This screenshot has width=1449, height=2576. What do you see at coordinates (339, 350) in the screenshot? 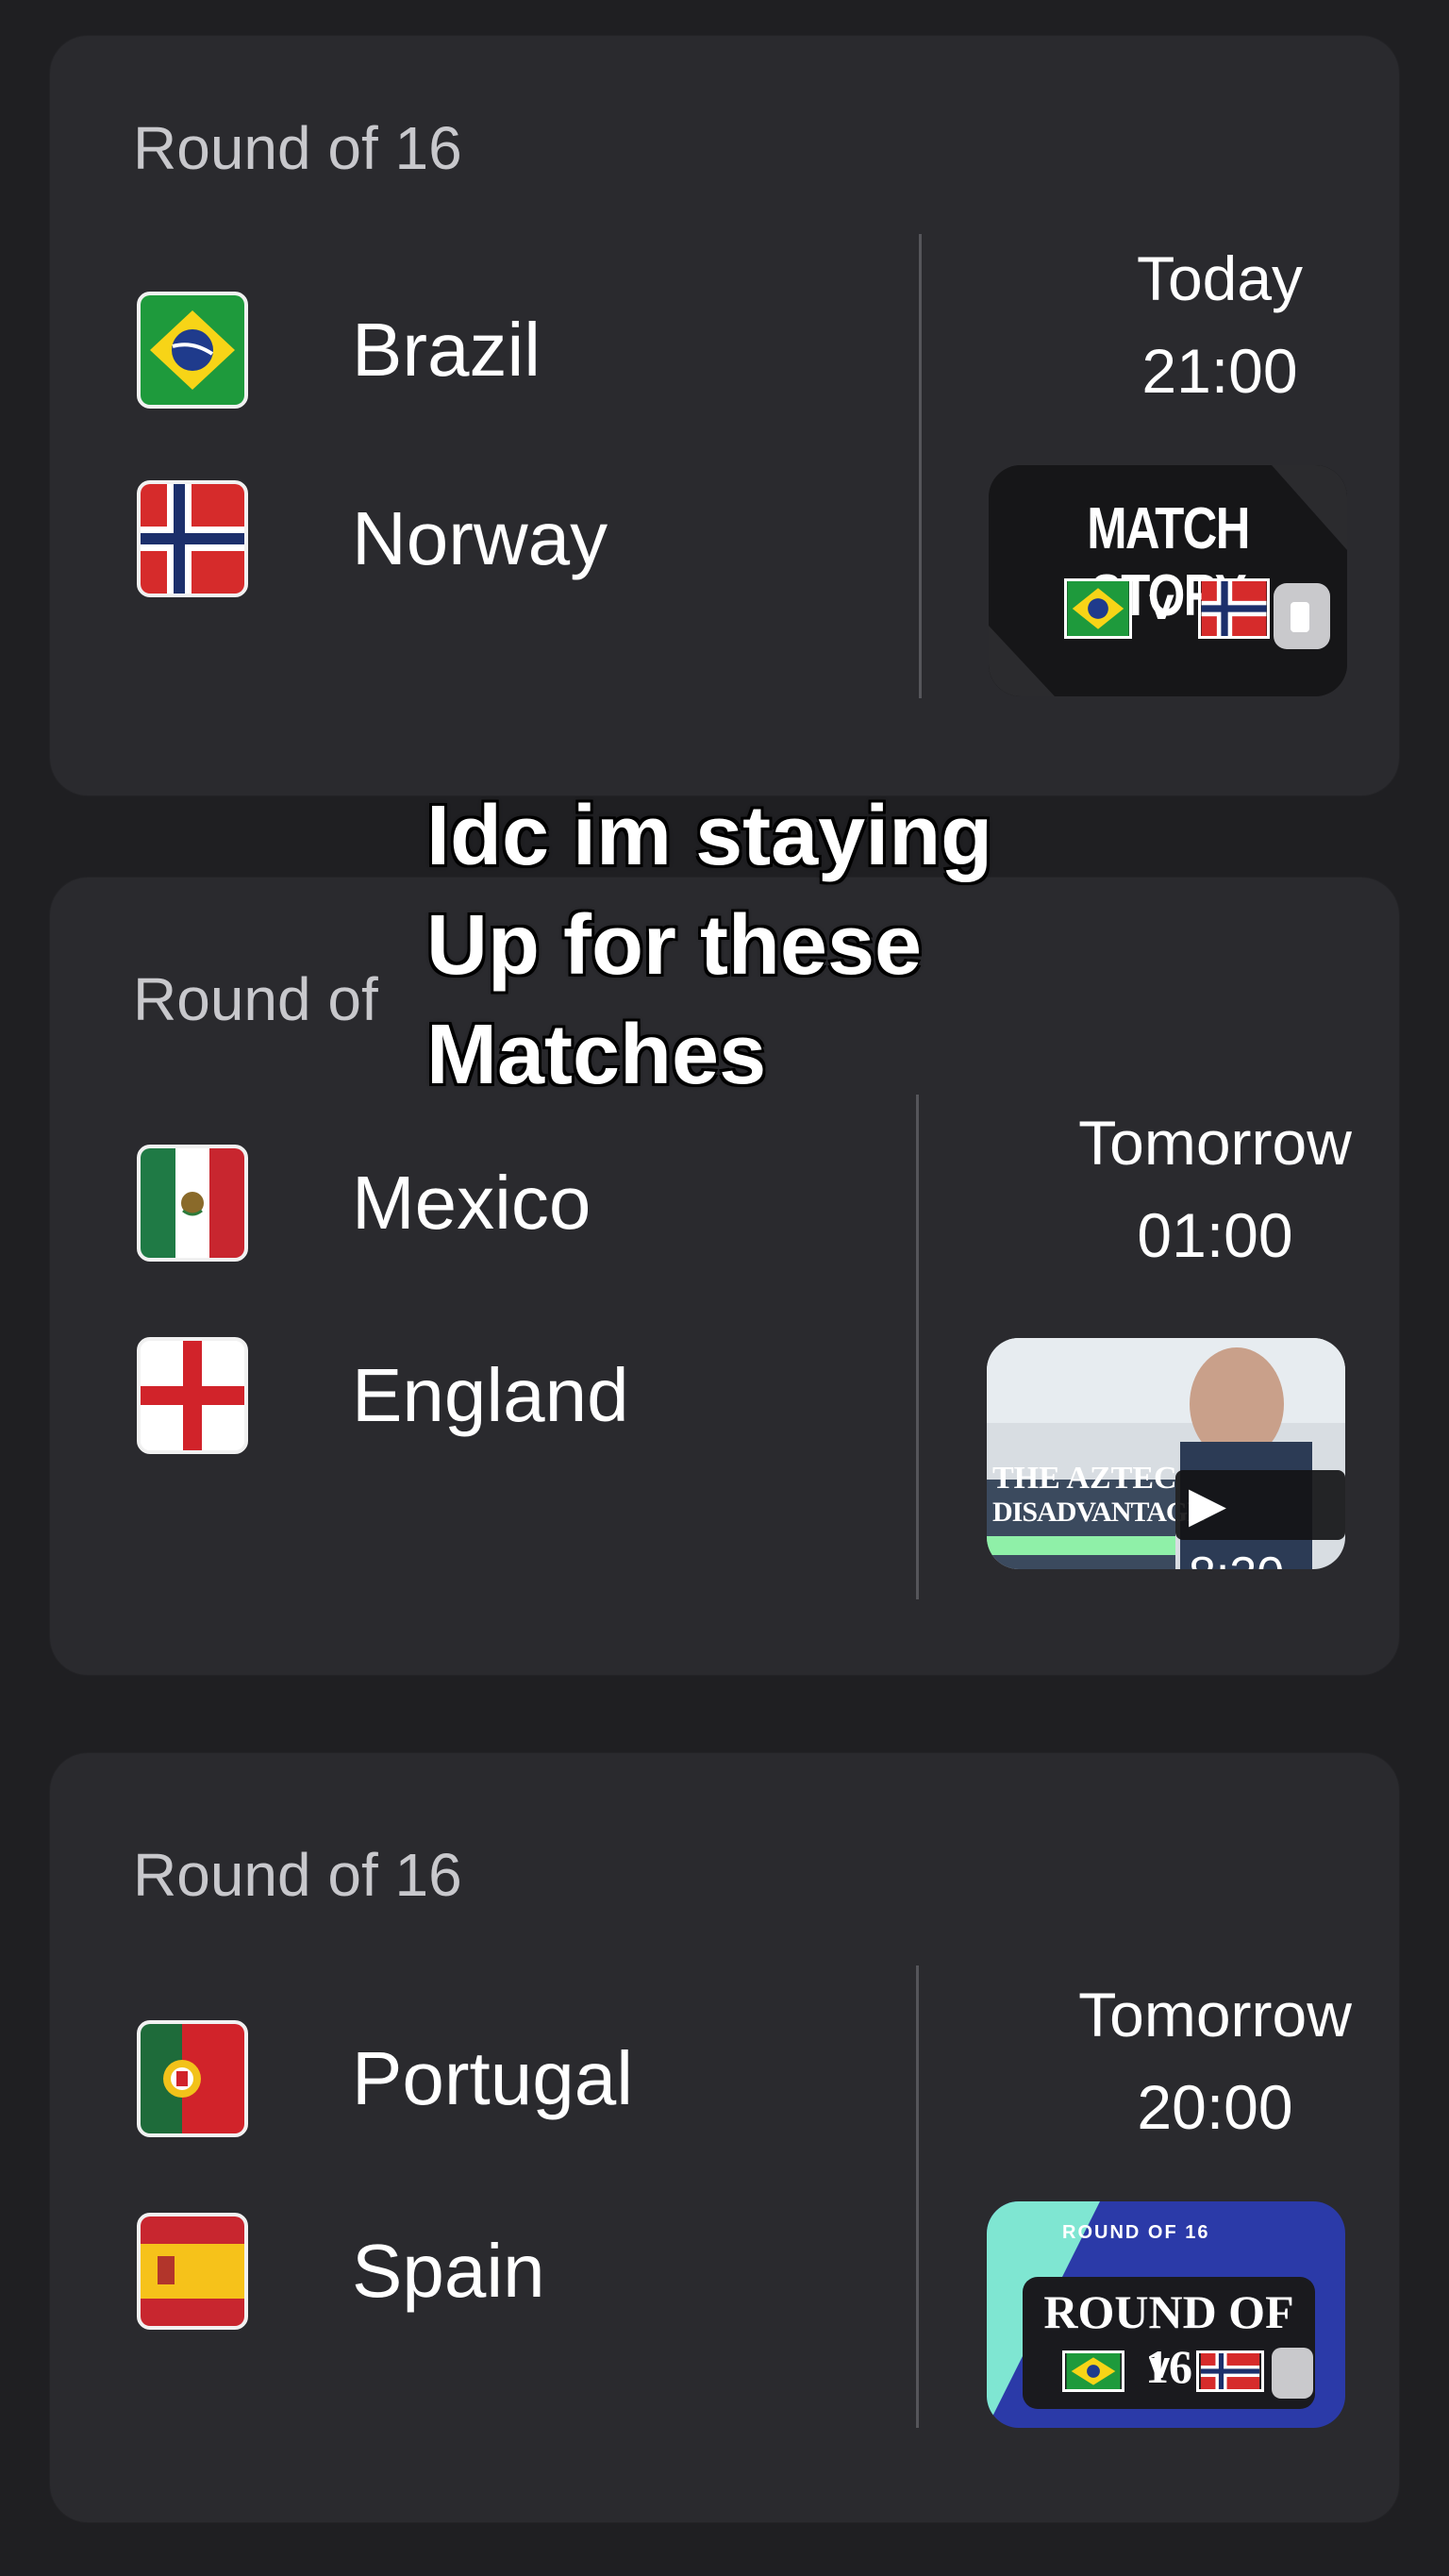
I see `team-row-home: Brazil` at bounding box center [339, 350].